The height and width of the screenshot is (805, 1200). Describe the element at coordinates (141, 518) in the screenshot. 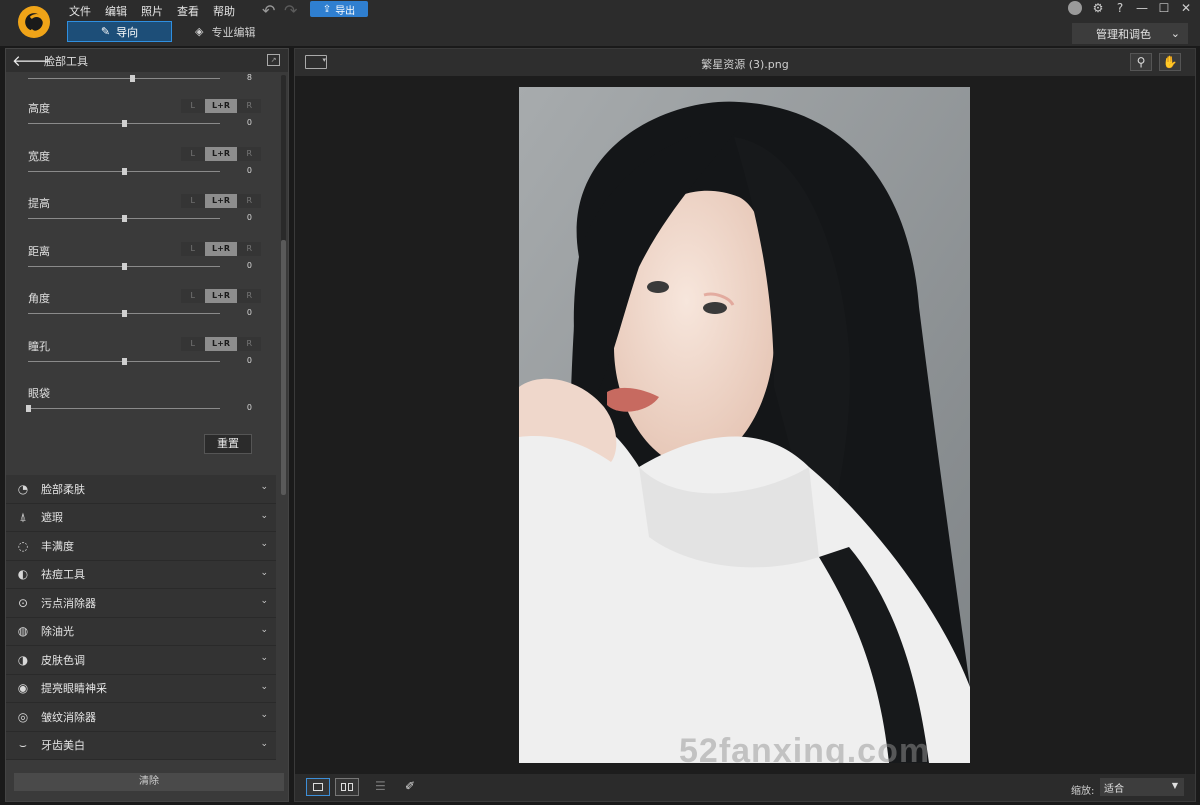

I see `tool-item: ⍋ 遮瑕 ⌄` at that location.